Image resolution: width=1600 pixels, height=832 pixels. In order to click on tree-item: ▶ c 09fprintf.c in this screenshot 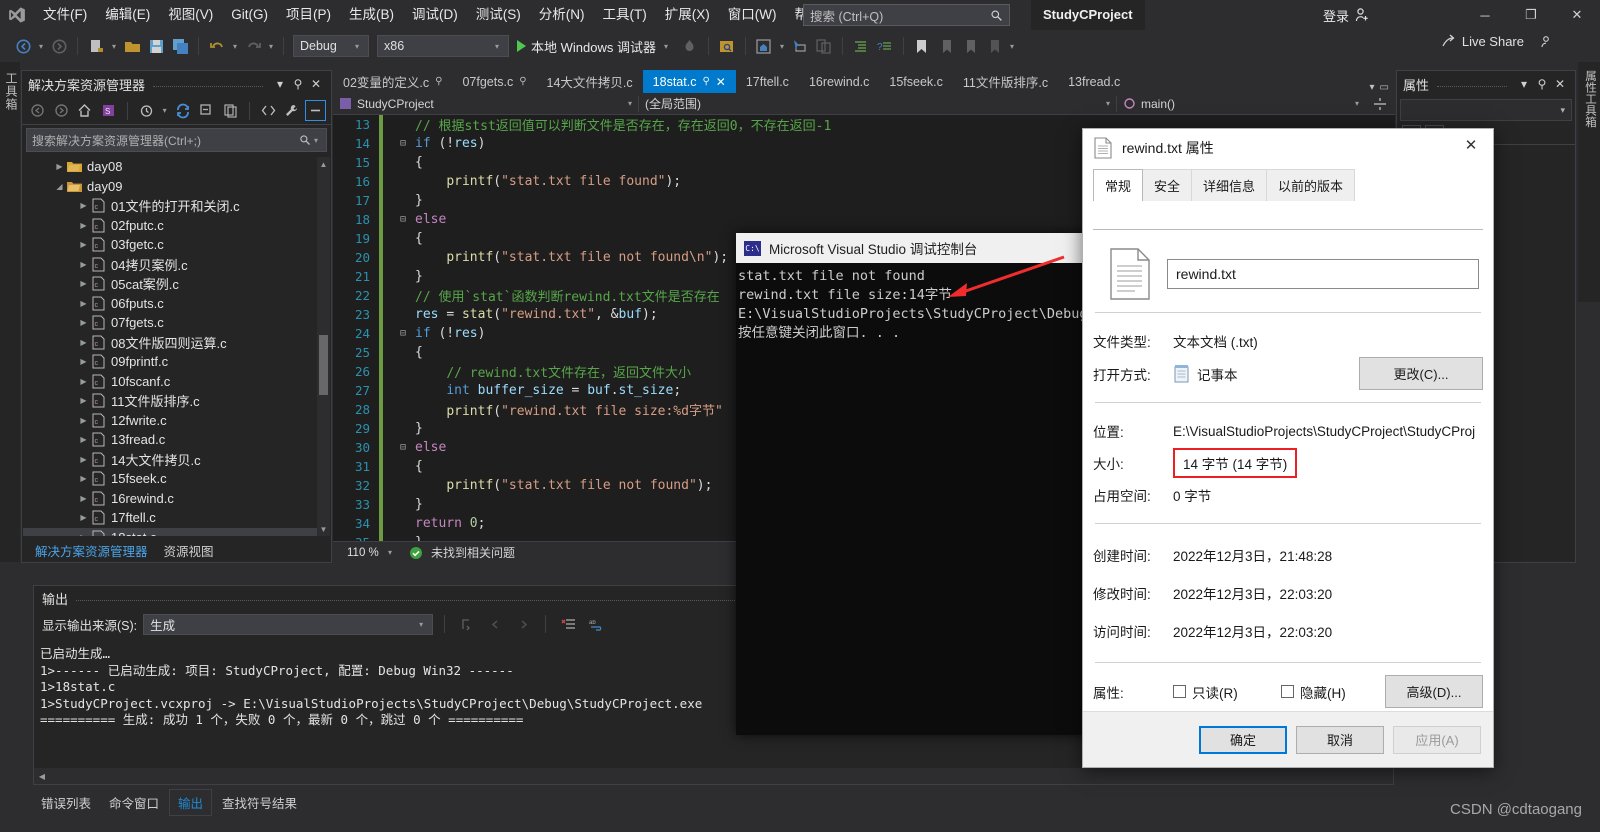, I will do `click(170, 362)`.